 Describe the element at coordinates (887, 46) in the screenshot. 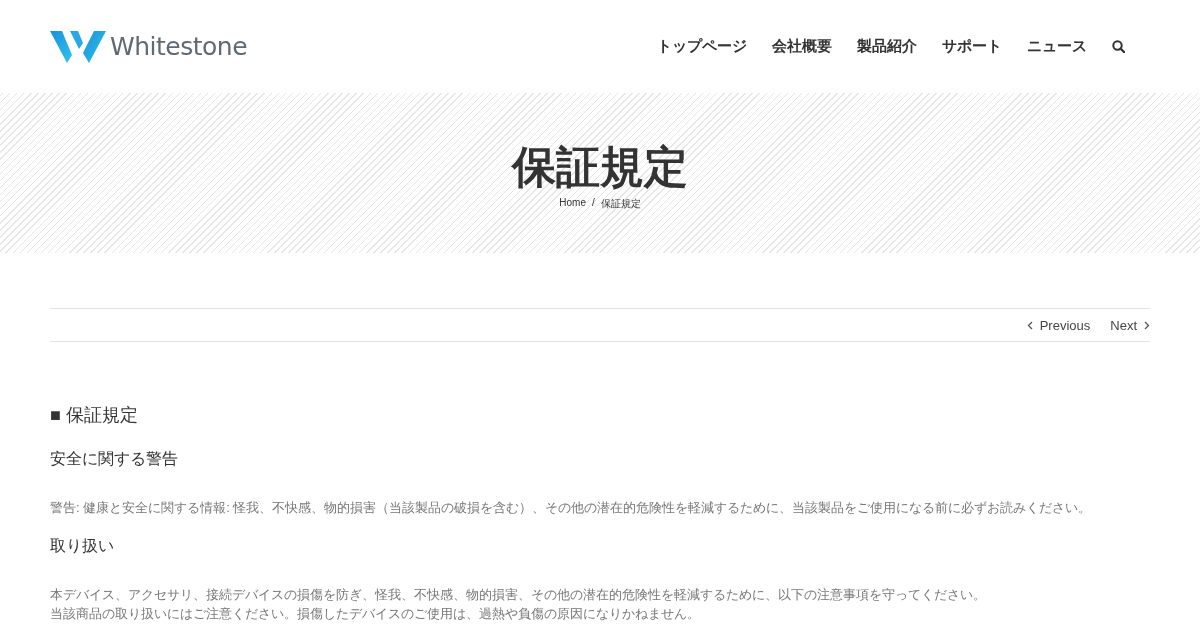

I see `nav-link: 製品紹介` at that location.